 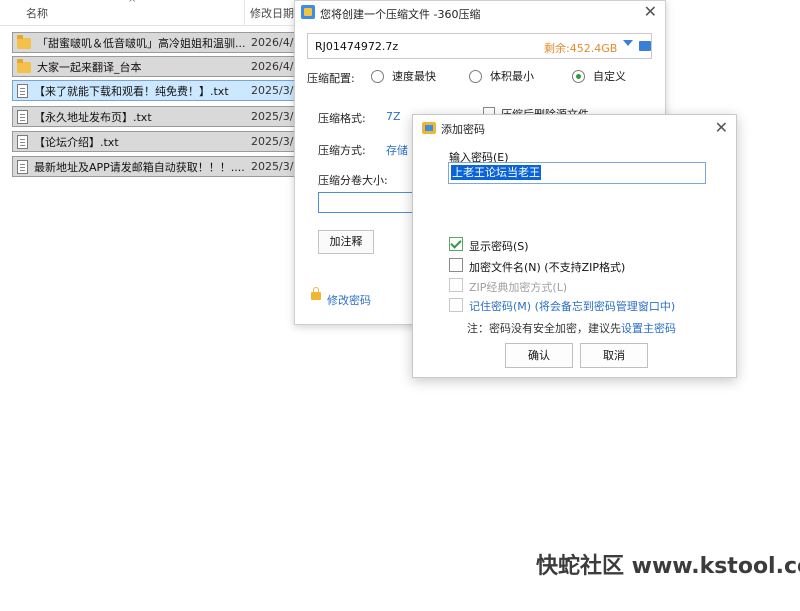 What do you see at coordinates (496, 172) in the screenshot?
I see `password-value: 上老王论坛当老王` at bounding box center [496, 172].